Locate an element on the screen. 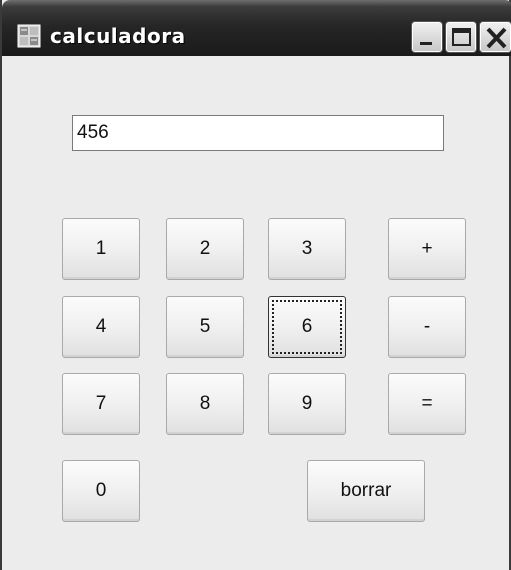 Image resolution: width=511 pixels, height=570 pixels. minus-button: - is located at coordinates (427, 327).